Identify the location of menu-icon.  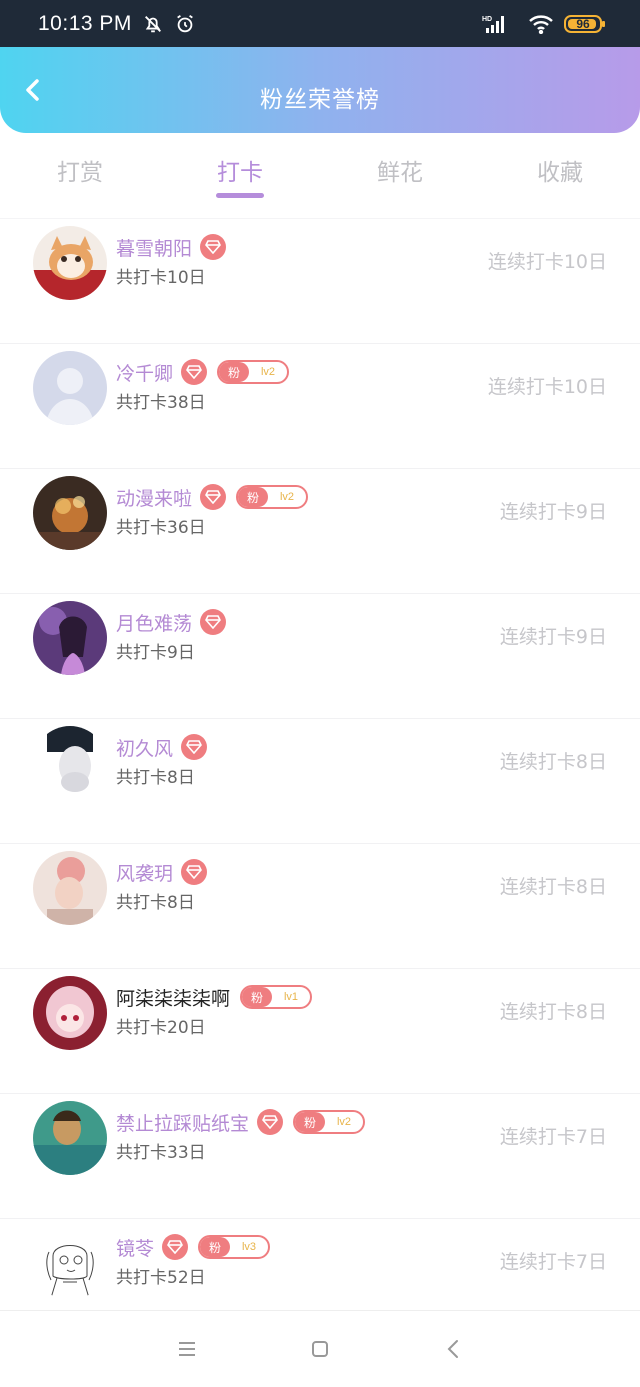
(186, 1349).